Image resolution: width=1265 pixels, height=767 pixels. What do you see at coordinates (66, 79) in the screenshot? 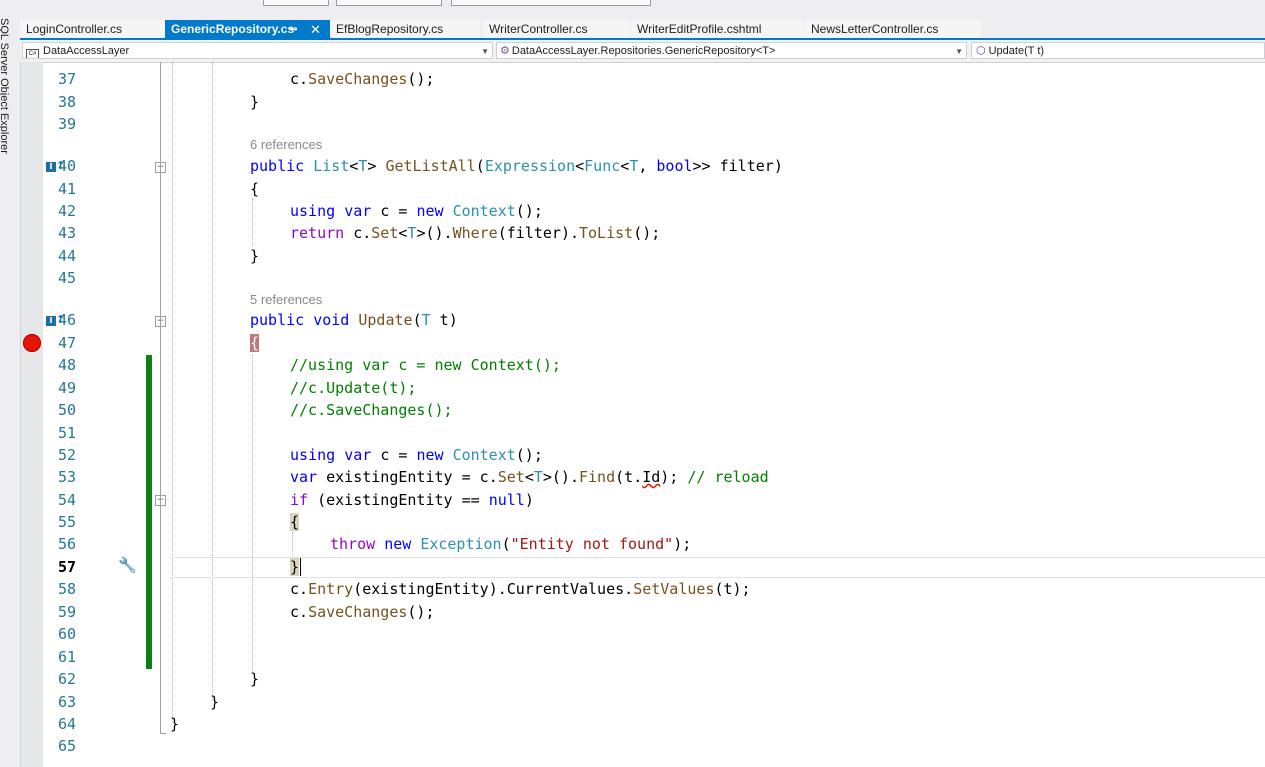
I see `line-number: 37` at bounding box center [66, 79].